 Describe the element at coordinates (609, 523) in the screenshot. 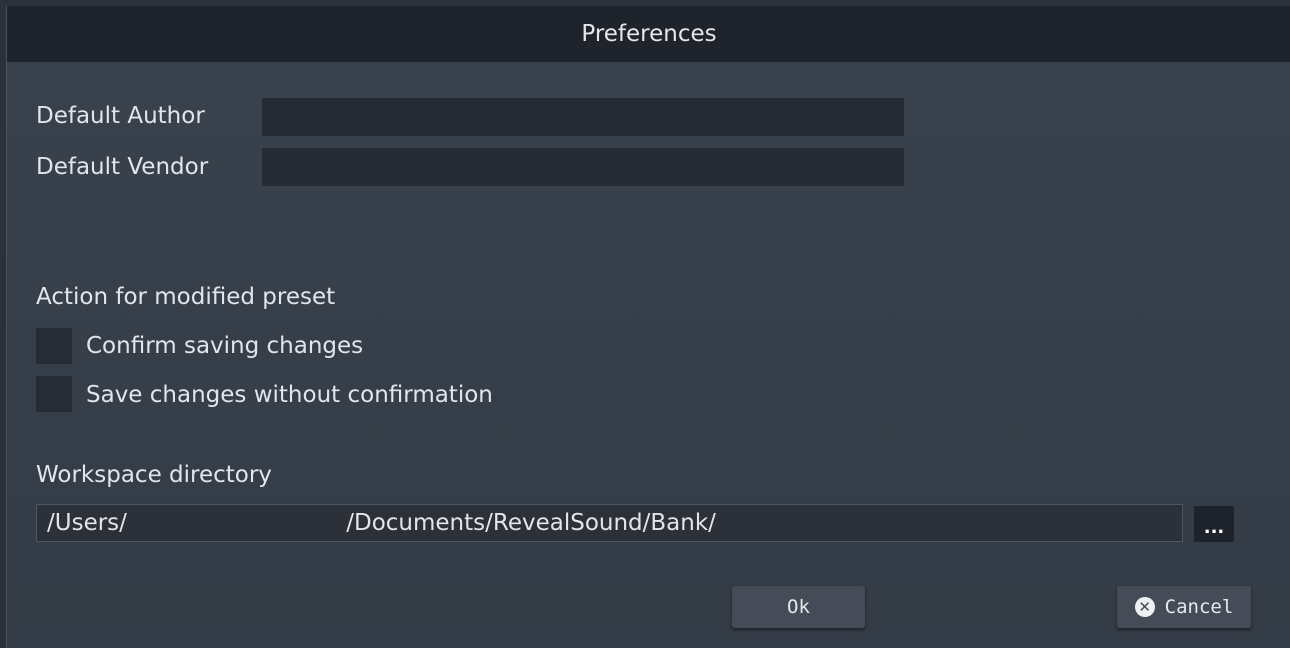

I see `workspace-path-input: /Users/ /Documents/RevealSound/Bank/` at that location.